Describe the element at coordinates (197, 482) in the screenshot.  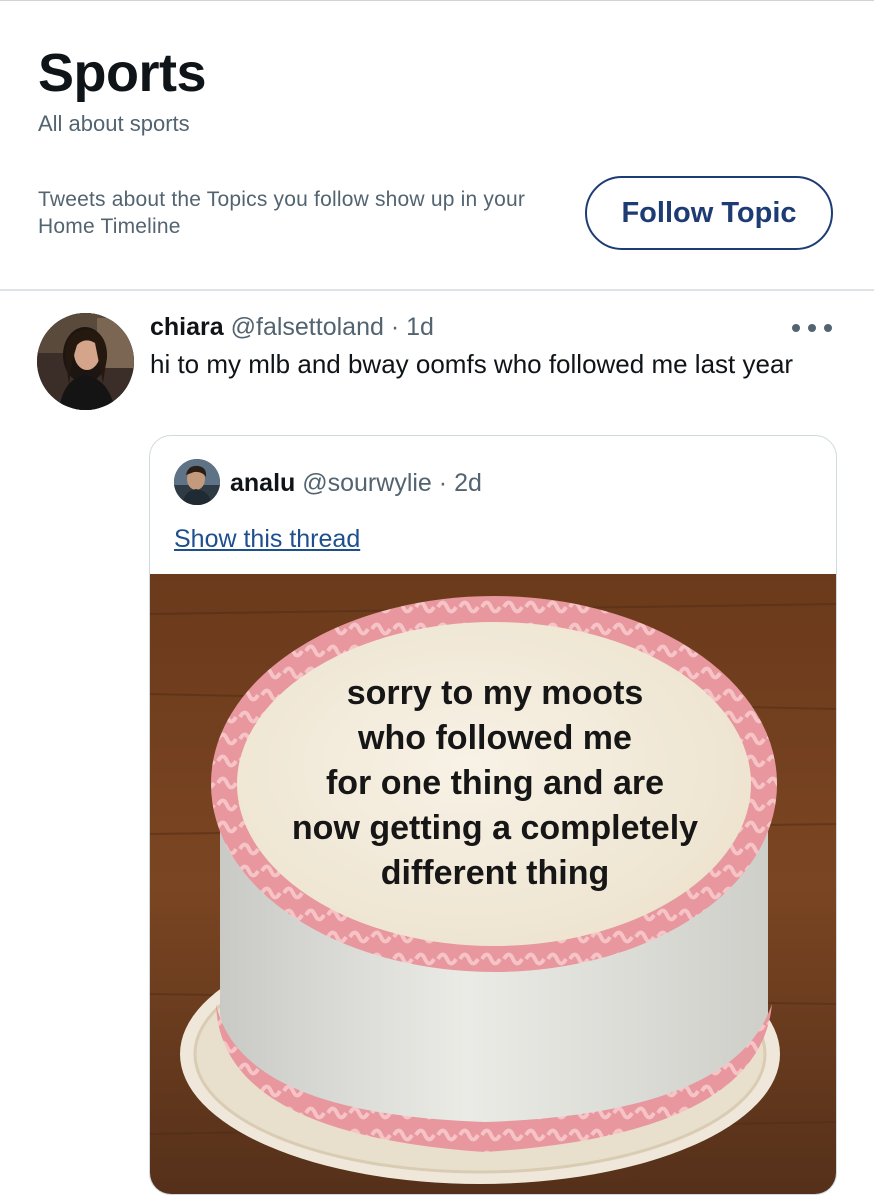
I see `quoted-avatar` at that location.